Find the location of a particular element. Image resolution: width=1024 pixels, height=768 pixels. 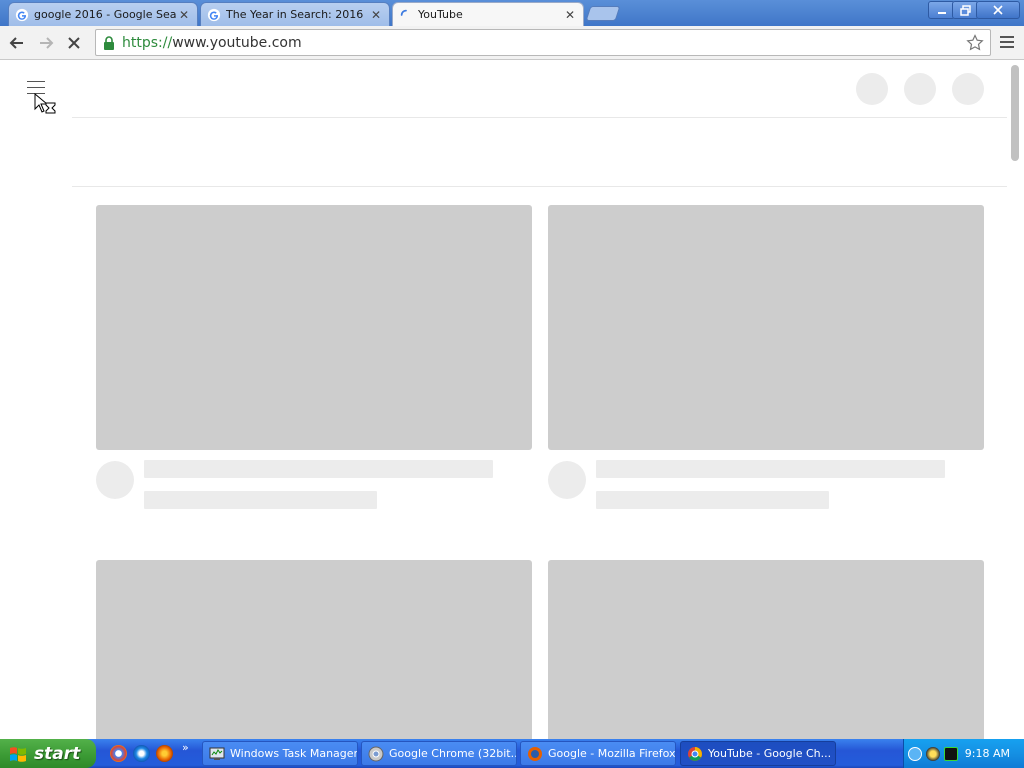

window-close-button is located at coordinates (998, 10).